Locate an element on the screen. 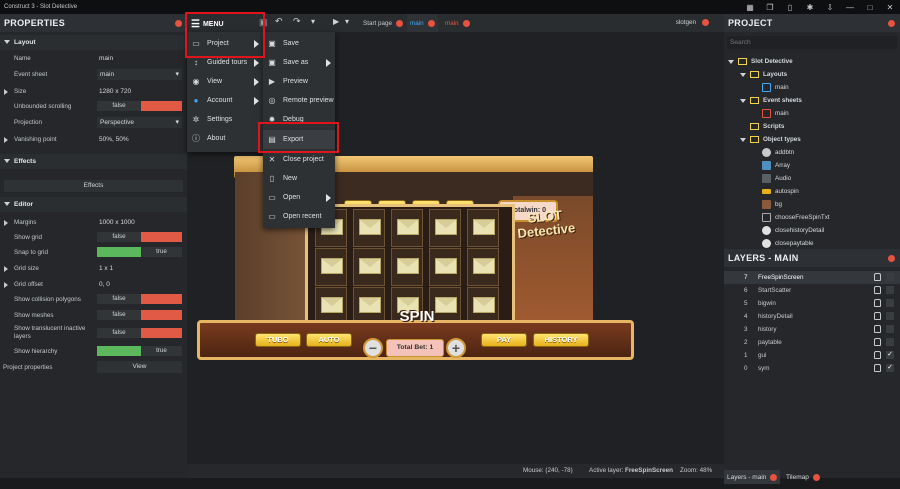  layer-row: 5 bigwin is located at coordinates (812, 303).